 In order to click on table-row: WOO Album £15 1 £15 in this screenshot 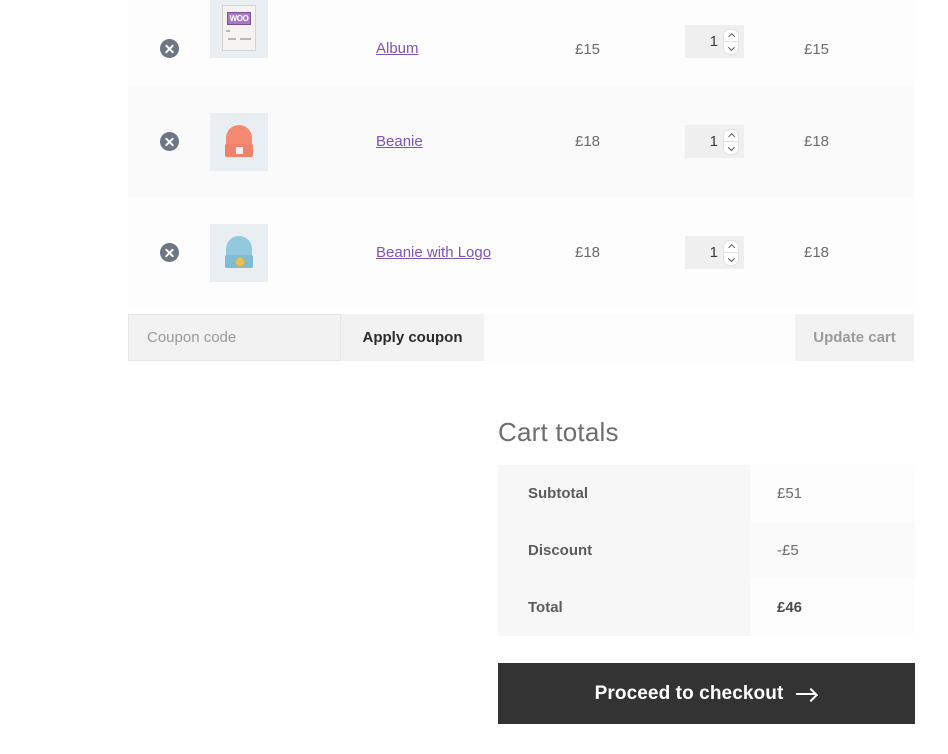, I will do `click(521, 43)`.